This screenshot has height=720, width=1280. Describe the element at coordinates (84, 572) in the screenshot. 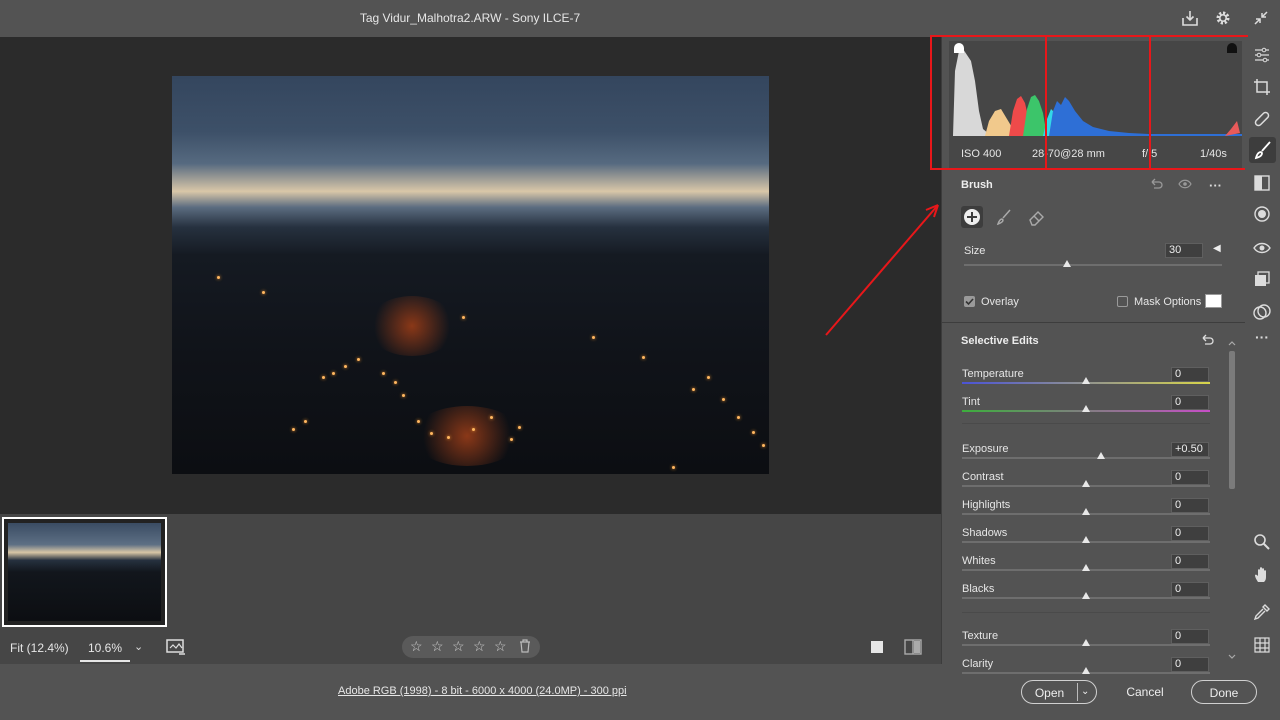

I see `filmstrip-thumbnail` at that location.